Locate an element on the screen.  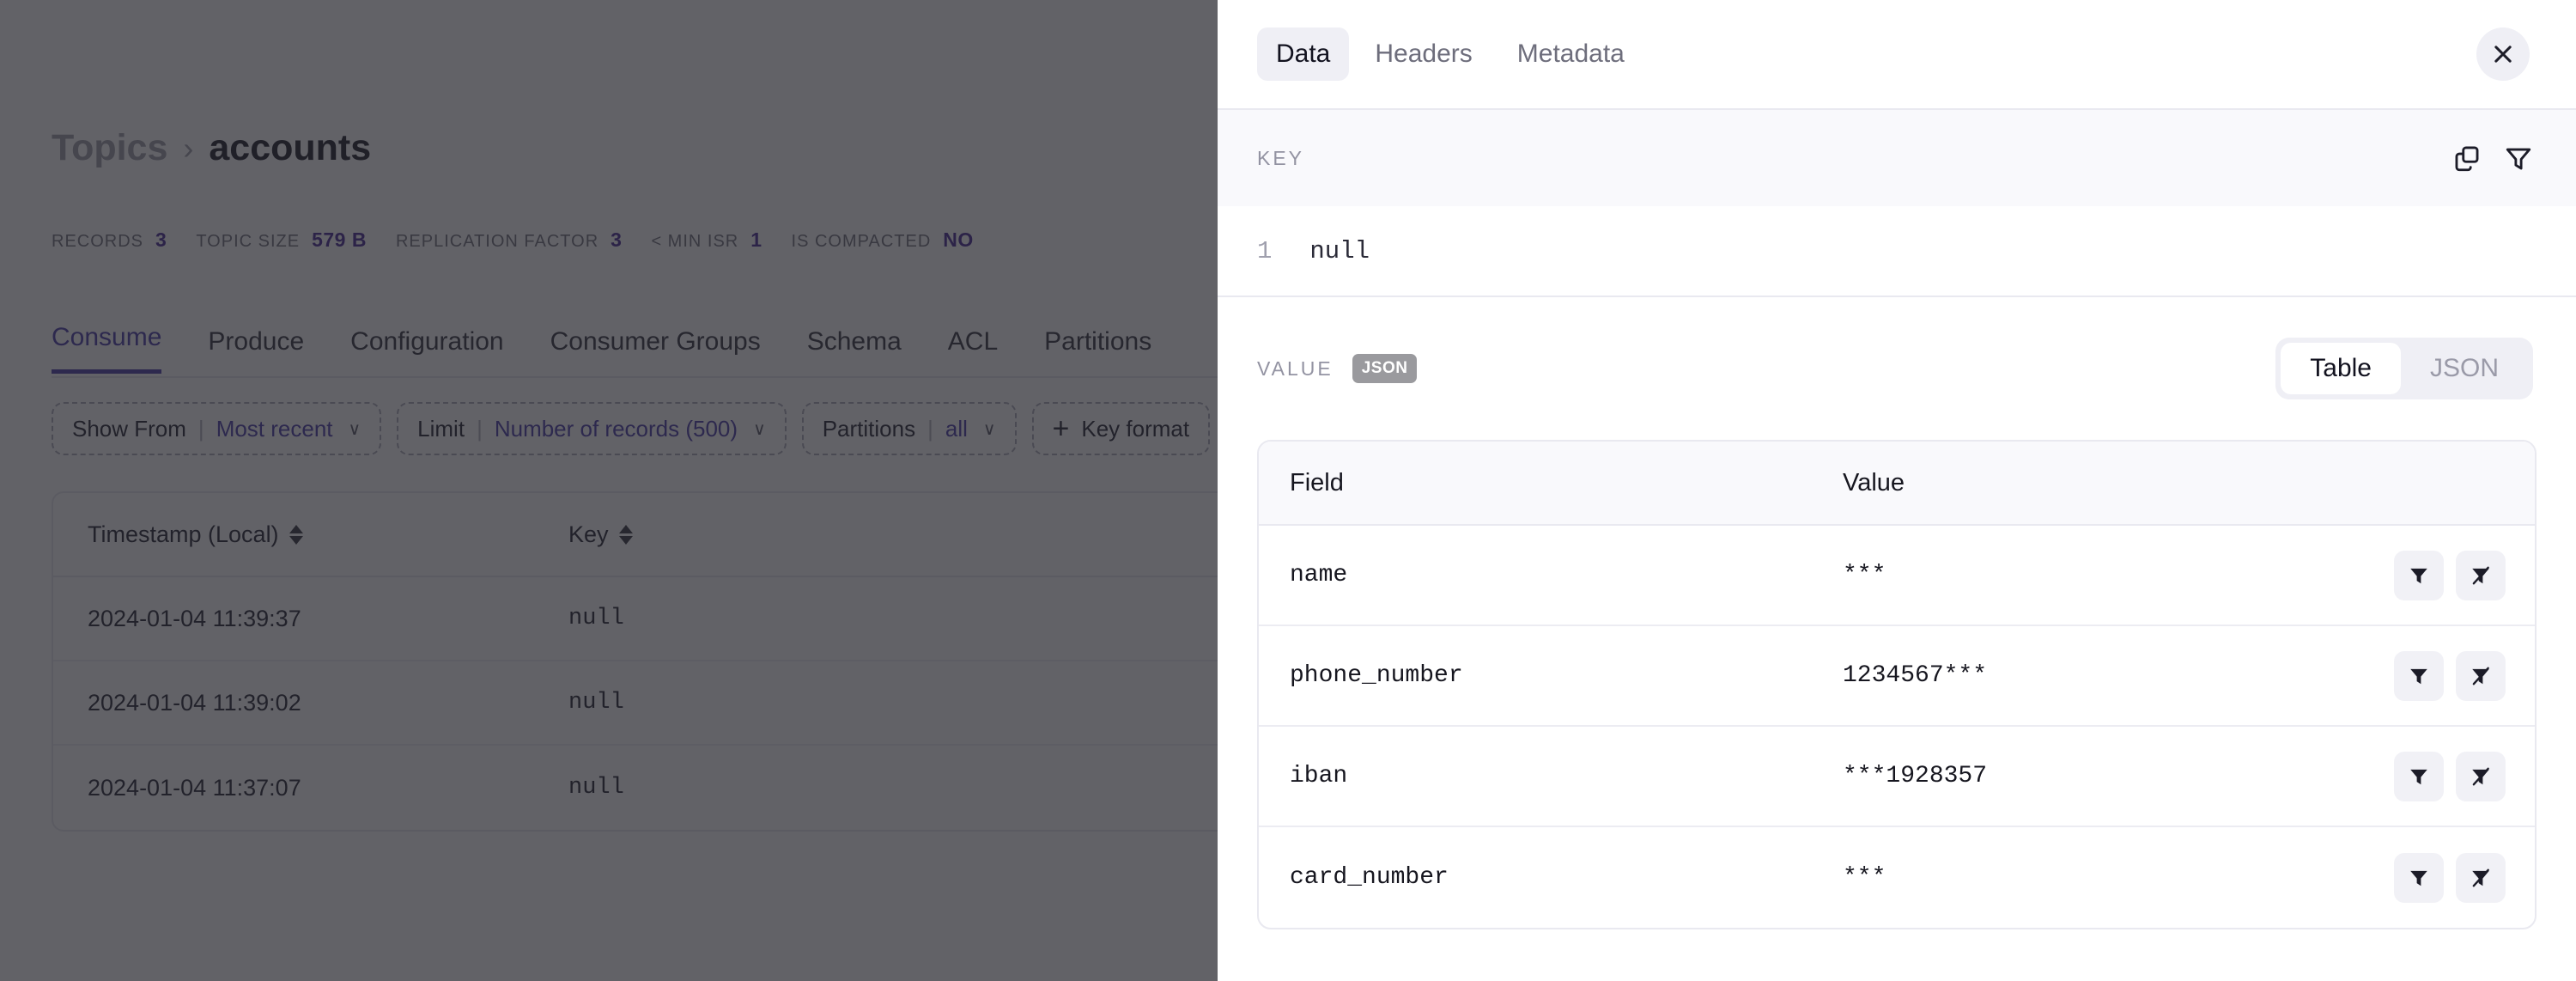
tab-data: Data is located at coordinates (1303, 54).